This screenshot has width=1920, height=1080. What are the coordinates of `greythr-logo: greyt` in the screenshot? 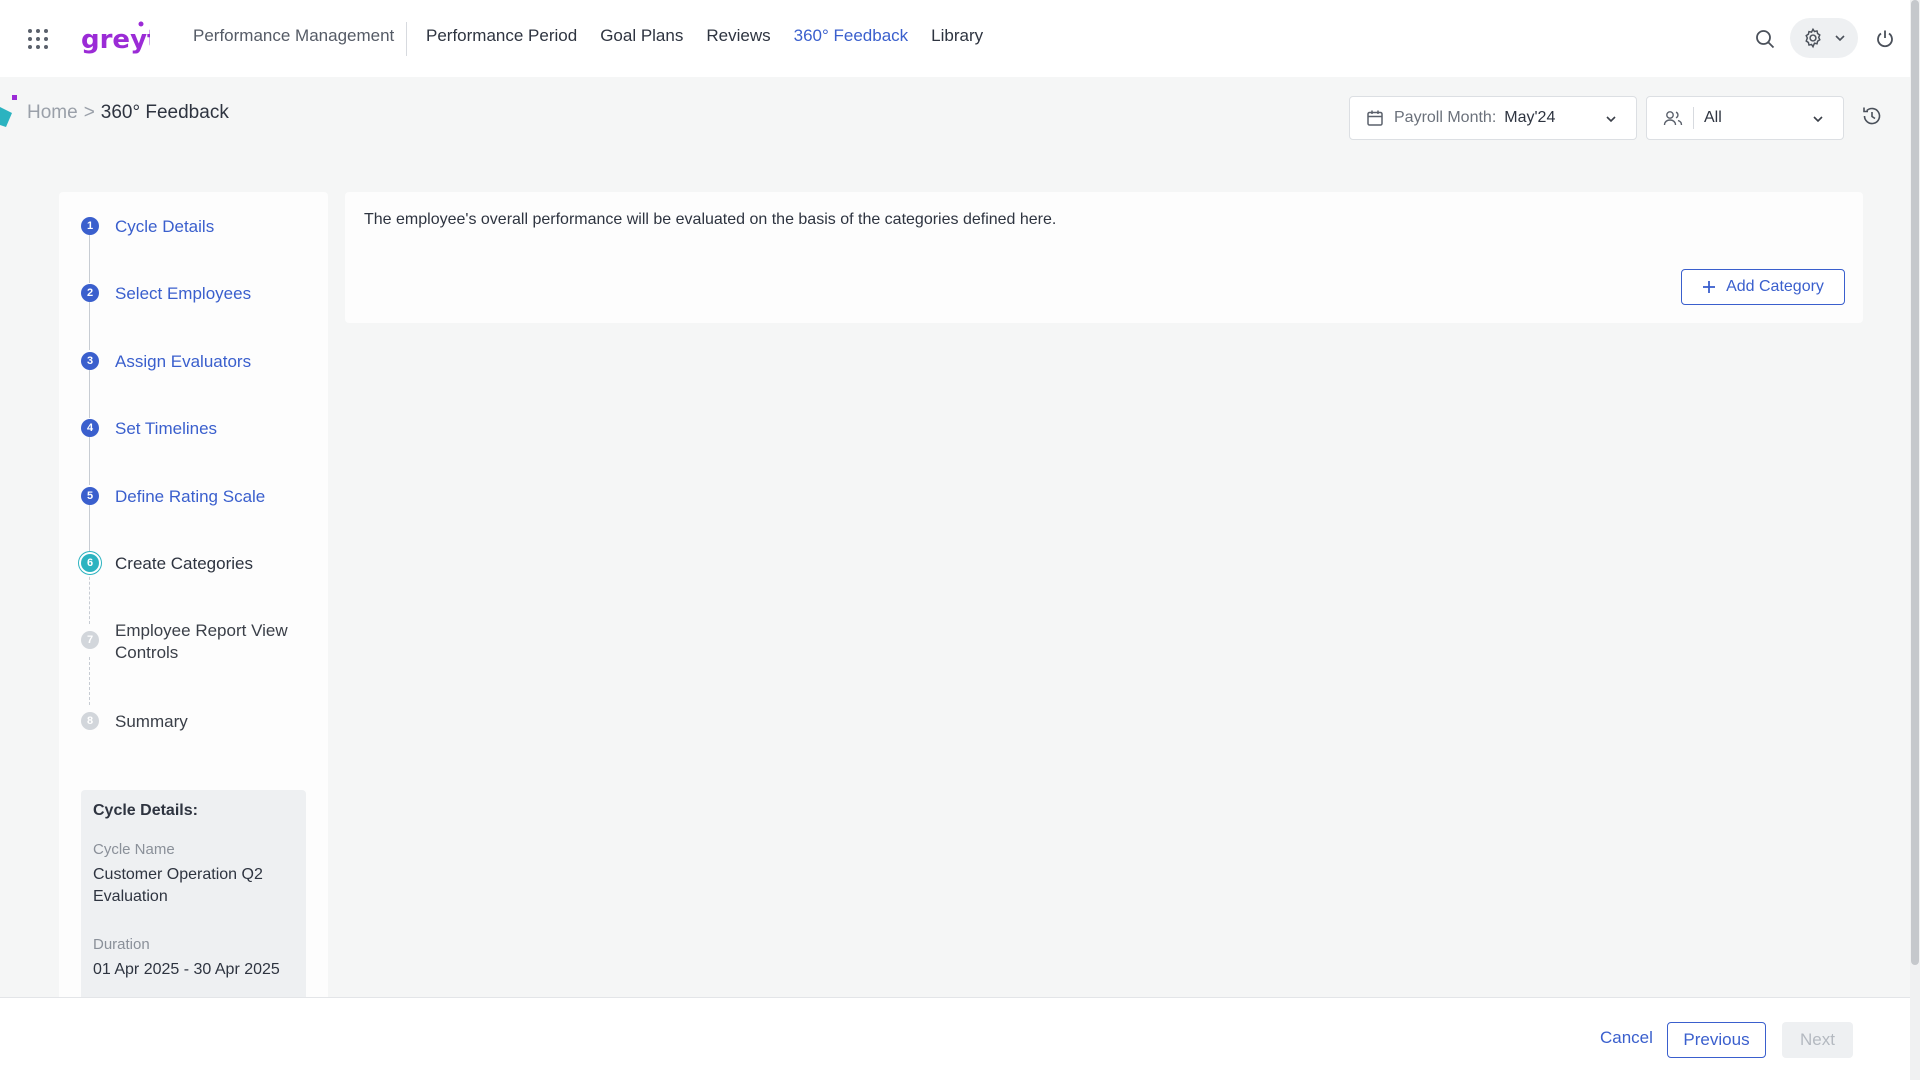 It's located at (119, 38).